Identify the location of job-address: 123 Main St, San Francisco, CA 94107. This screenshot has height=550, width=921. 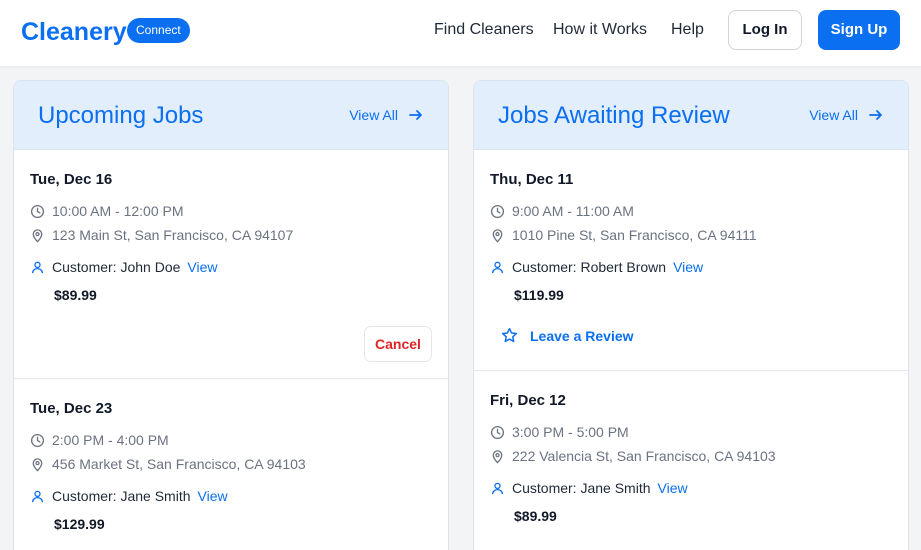
(161, 235).